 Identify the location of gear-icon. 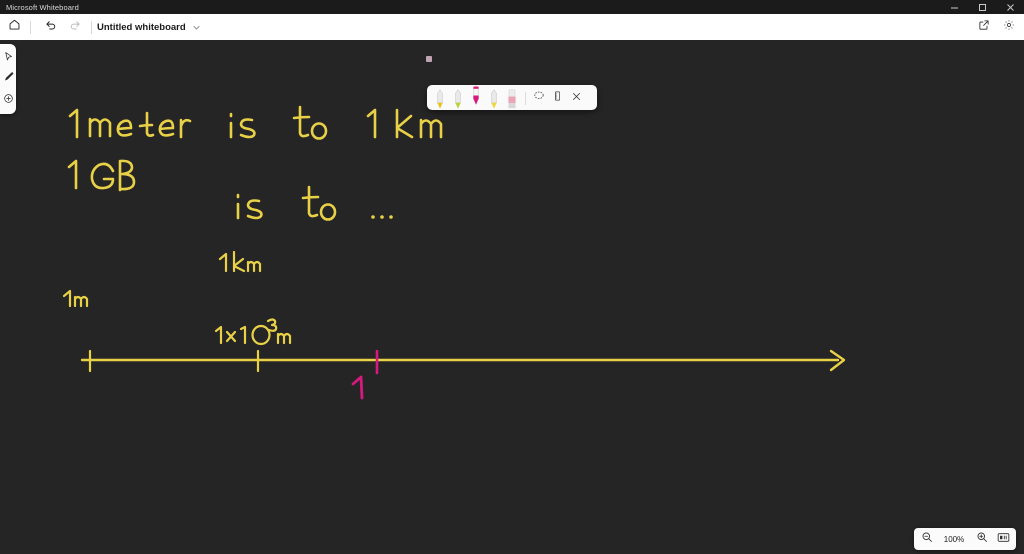
(1009, 27).